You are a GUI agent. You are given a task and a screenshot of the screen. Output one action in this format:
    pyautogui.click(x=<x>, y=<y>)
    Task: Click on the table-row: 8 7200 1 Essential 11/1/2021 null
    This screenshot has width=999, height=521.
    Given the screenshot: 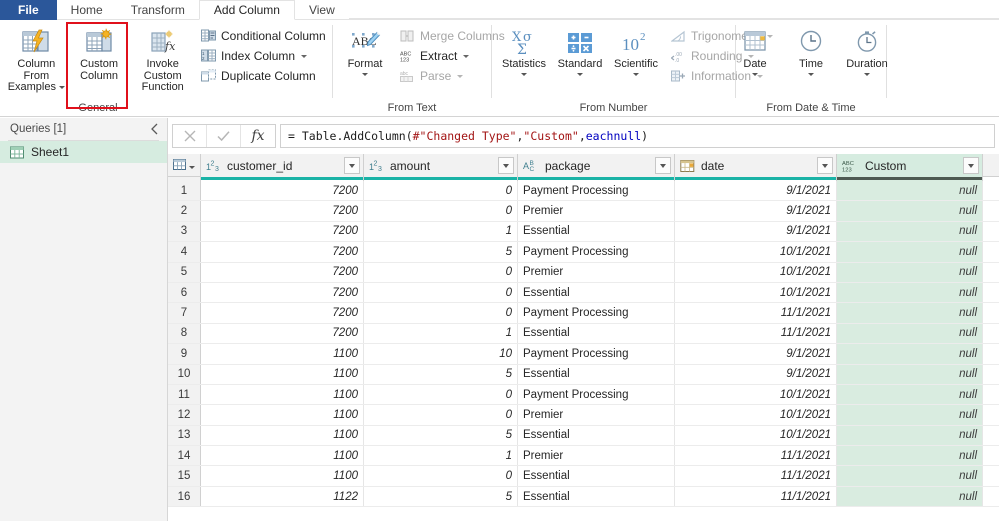 What is the action you would take?
    pyautogui.click(x=583, y=334)
    